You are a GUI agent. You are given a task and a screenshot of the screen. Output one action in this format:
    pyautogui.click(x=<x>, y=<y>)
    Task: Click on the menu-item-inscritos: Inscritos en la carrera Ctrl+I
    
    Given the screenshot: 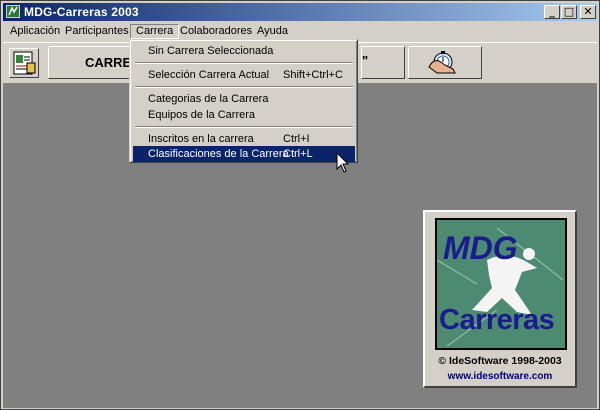 What is the action you would take?
    pyautogui.click(x=244, y=139)
    